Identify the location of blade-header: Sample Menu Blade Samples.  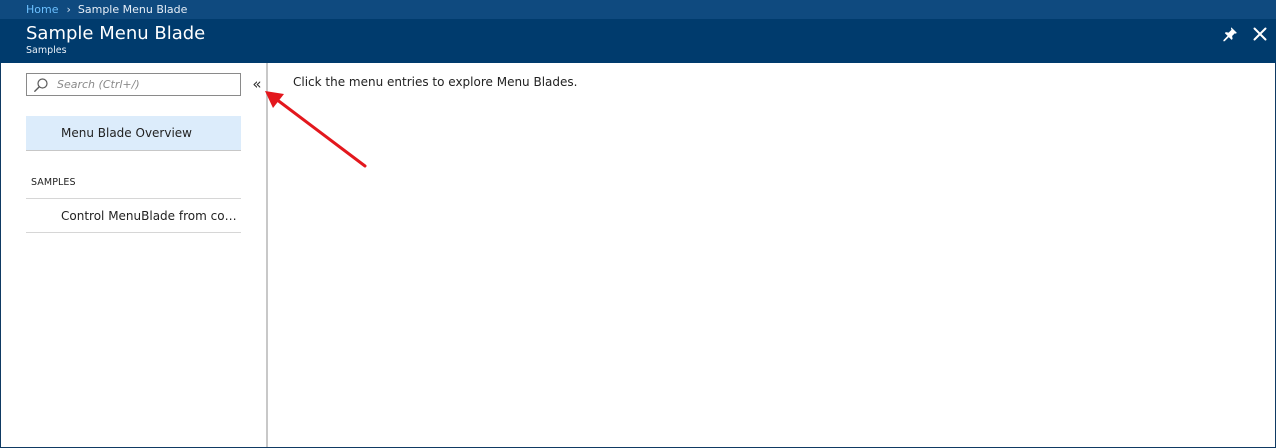
(638, 41).